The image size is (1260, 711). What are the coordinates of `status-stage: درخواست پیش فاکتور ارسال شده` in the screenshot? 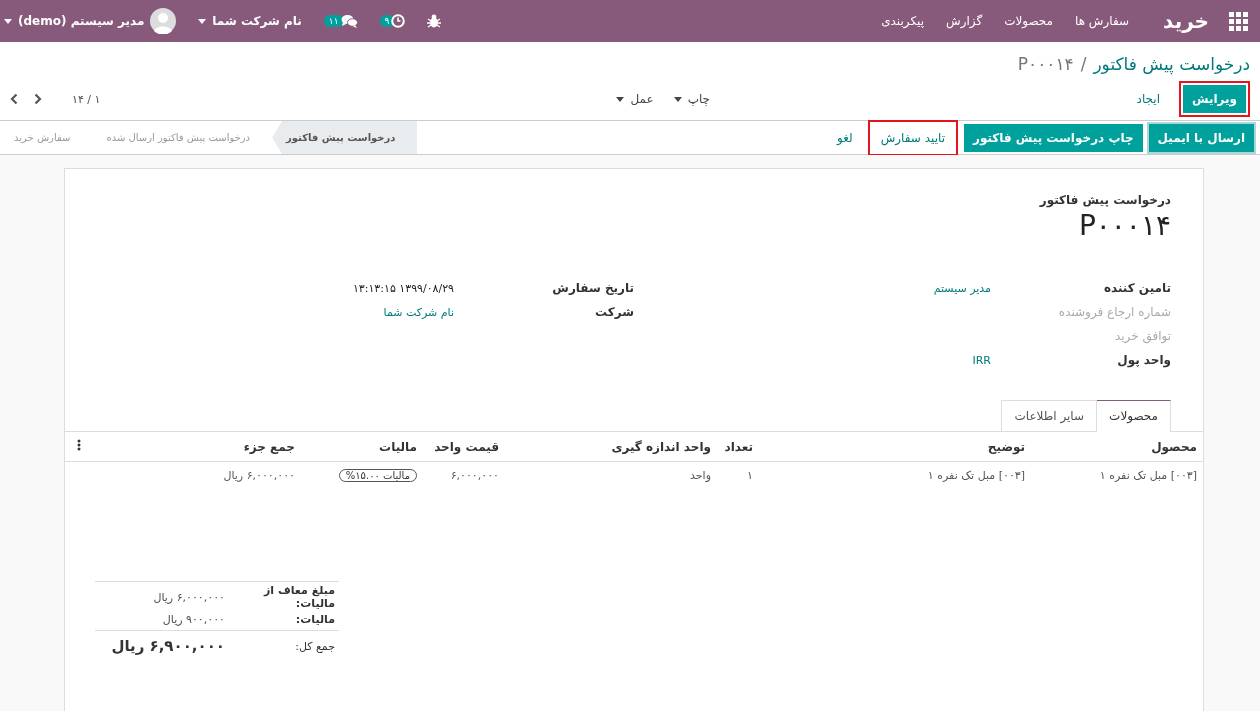 It's located at (182, 137).